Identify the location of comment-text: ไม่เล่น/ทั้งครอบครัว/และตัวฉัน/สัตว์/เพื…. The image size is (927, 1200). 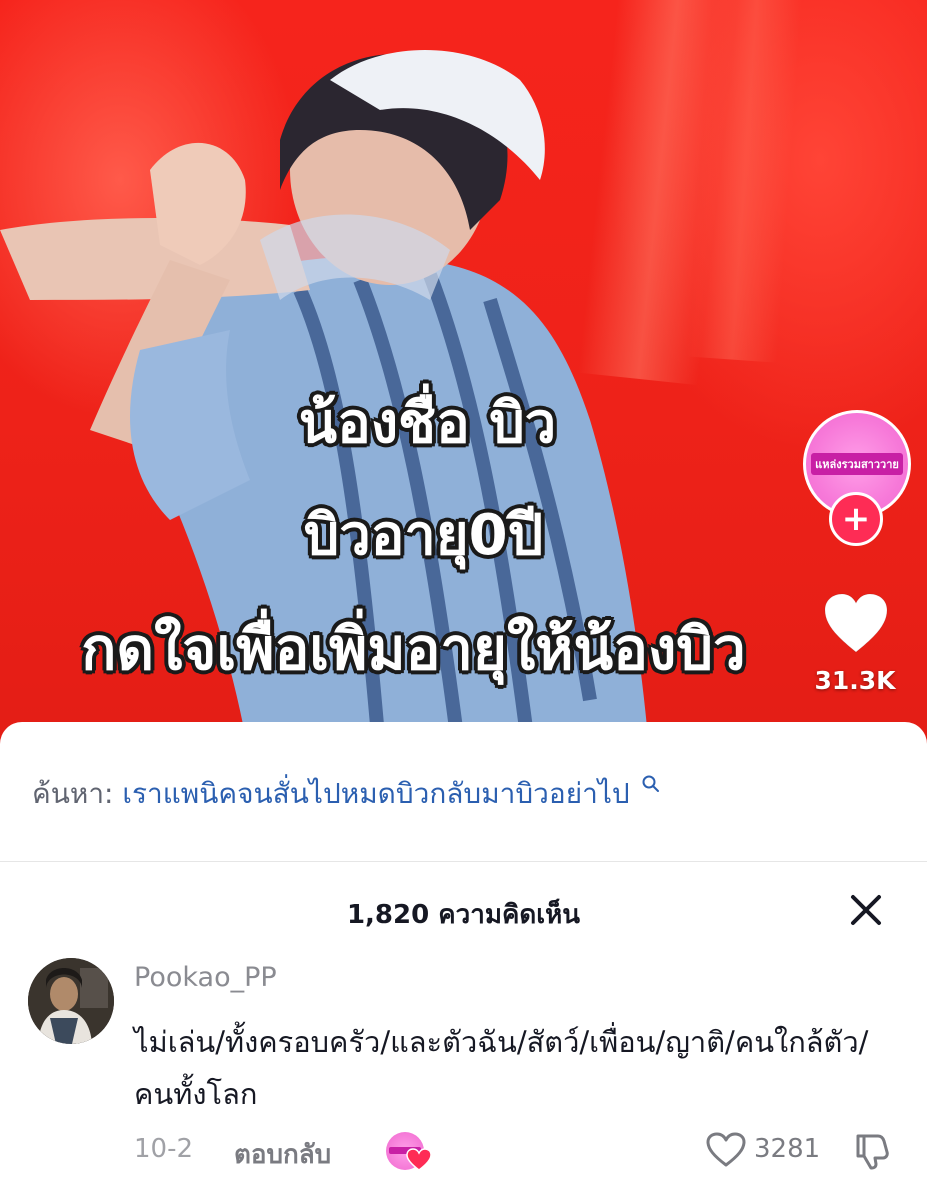
(501, 1068).